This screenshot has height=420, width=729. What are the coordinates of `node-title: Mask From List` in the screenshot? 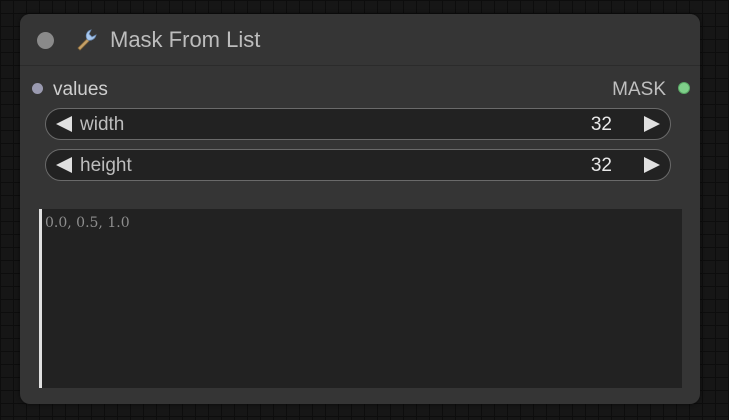 It's located at (185, 39).